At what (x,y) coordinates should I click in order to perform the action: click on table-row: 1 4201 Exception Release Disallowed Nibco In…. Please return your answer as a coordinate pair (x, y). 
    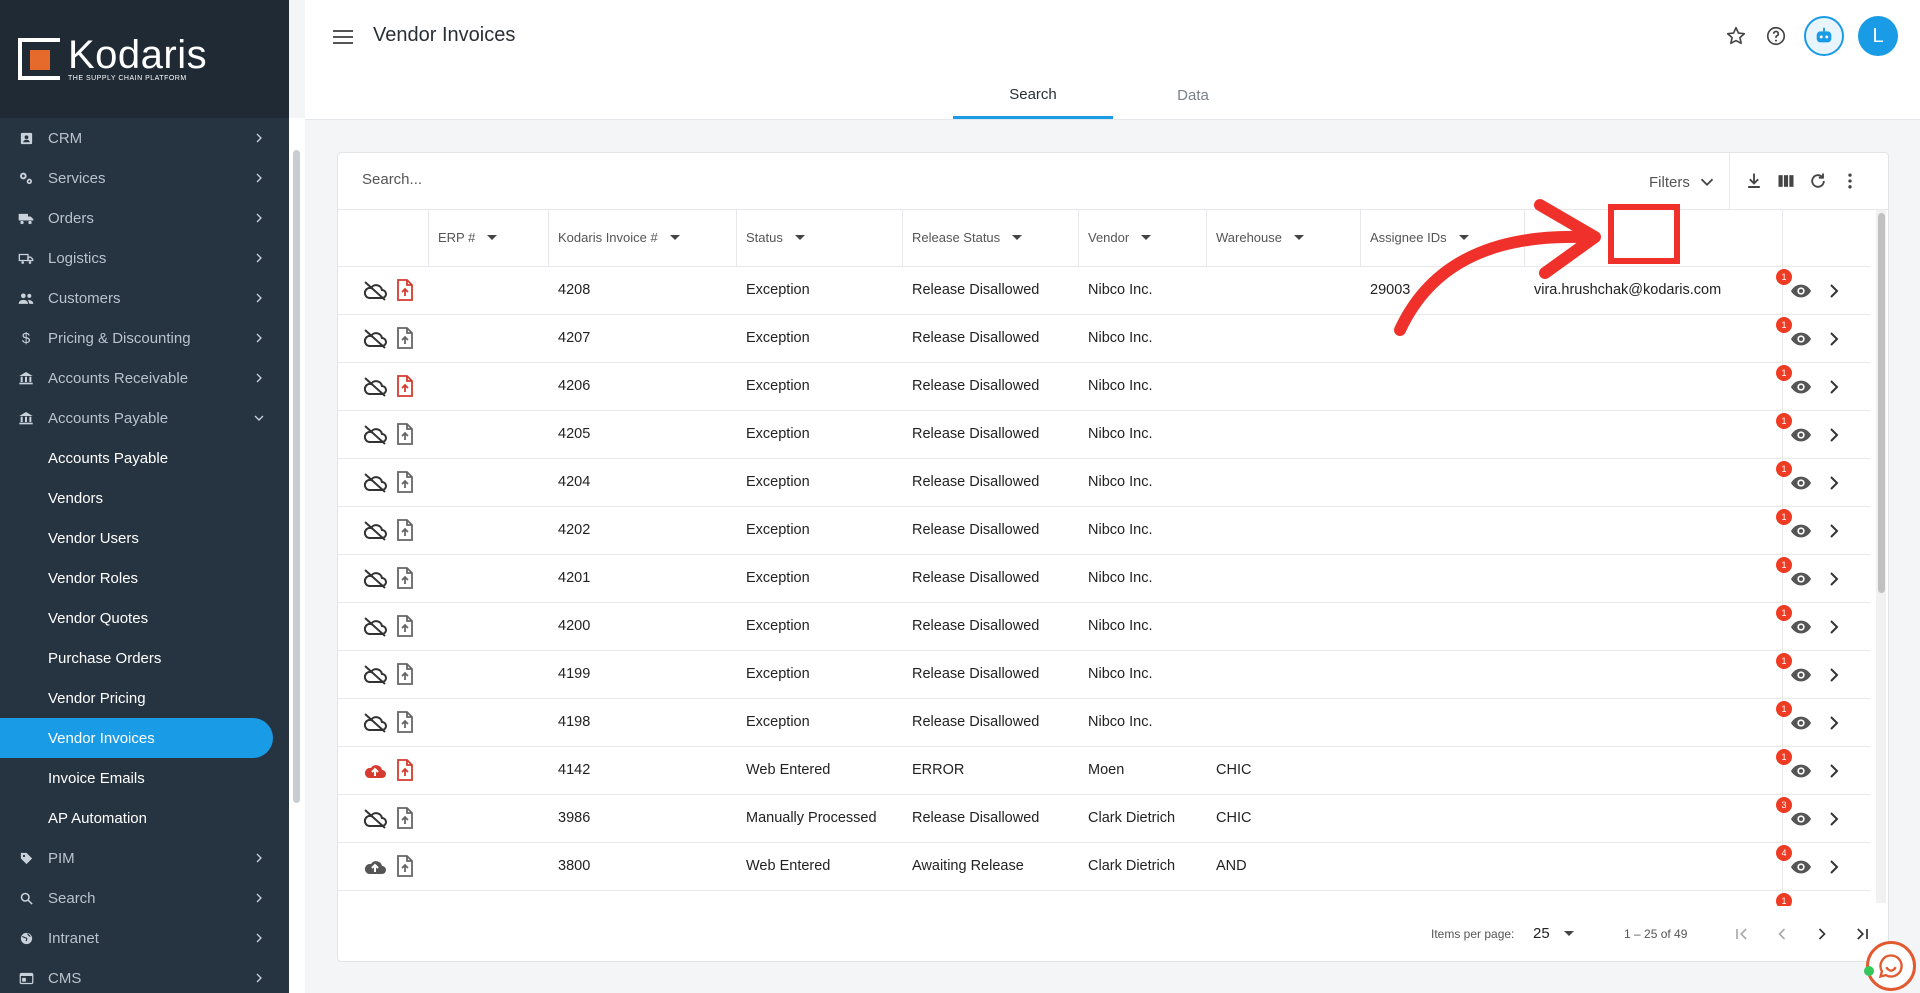
    Looking at the image, I should click on (1104, 579).